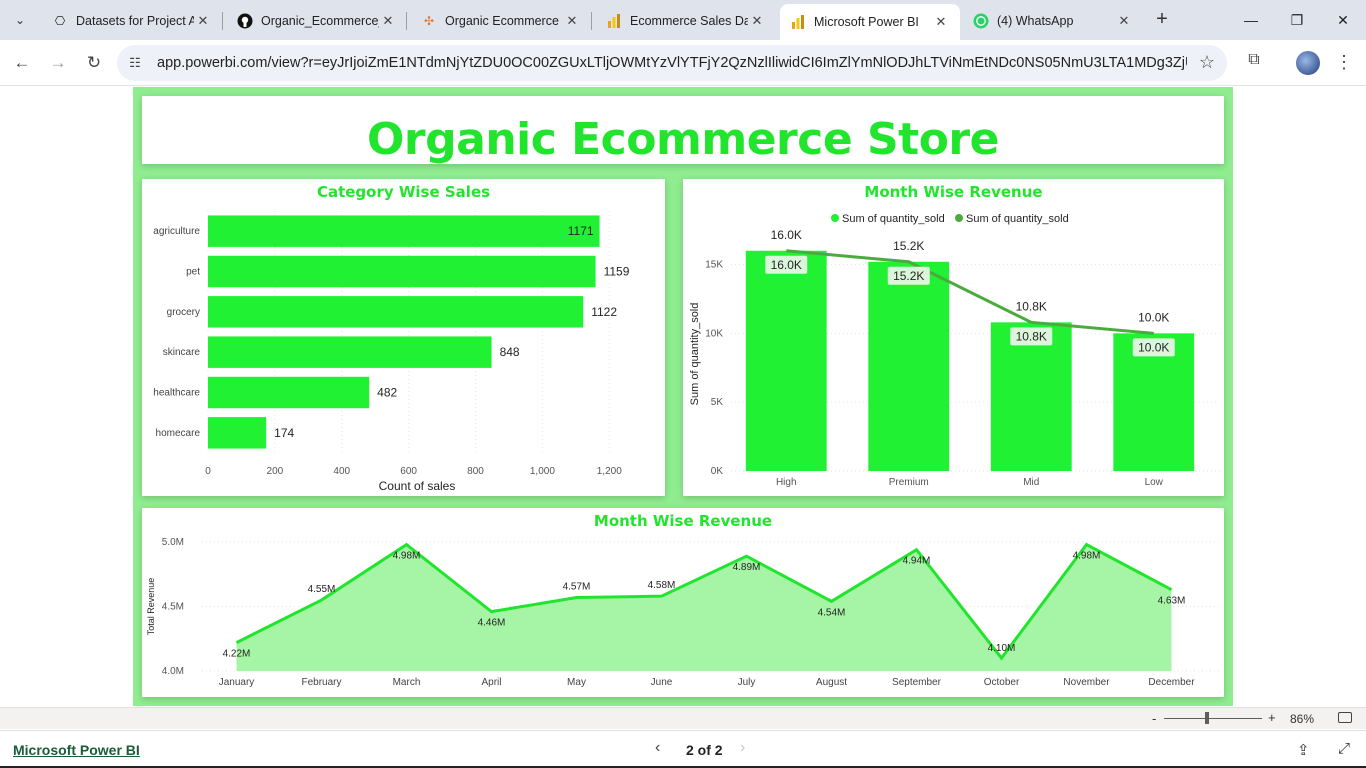 The width and height of the screenshot is (1366, 768). What do you see at coordinates (1344, 62) in the screenshot?
I see `menu-icon: ⋮` at bounding box center [1344, 62].